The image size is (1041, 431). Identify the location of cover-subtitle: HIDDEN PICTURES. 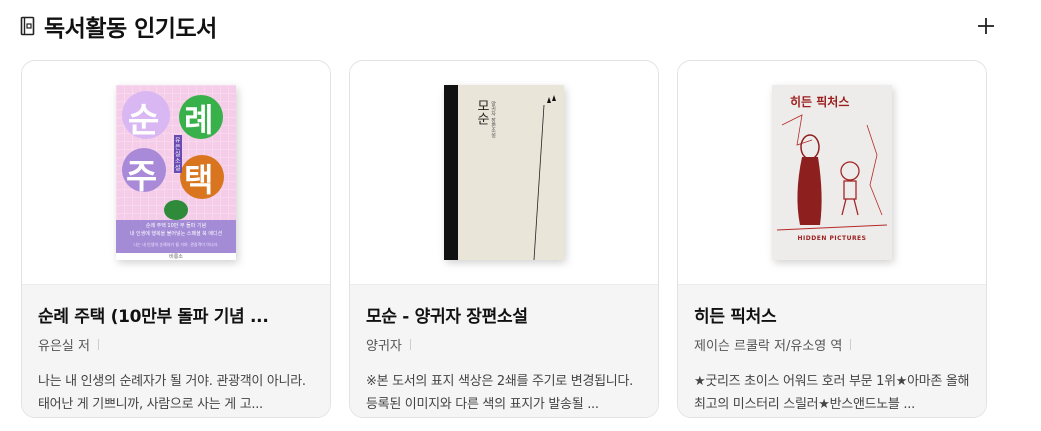
(832, 238).